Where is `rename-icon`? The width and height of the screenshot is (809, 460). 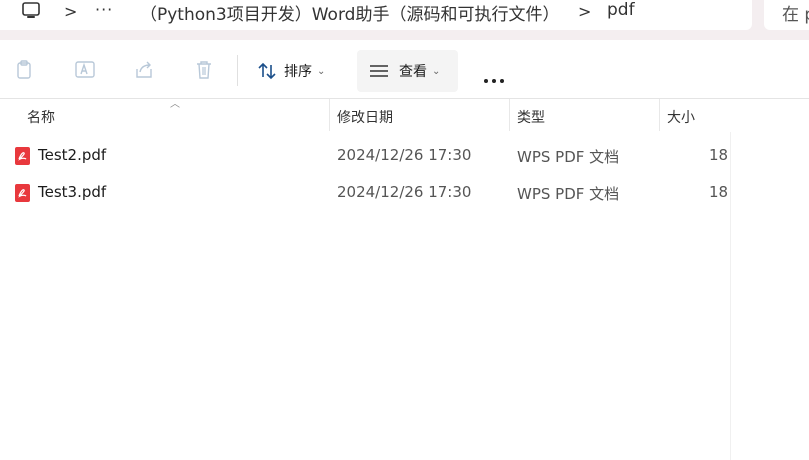
rename-icon is located at coordinates (85, 70).